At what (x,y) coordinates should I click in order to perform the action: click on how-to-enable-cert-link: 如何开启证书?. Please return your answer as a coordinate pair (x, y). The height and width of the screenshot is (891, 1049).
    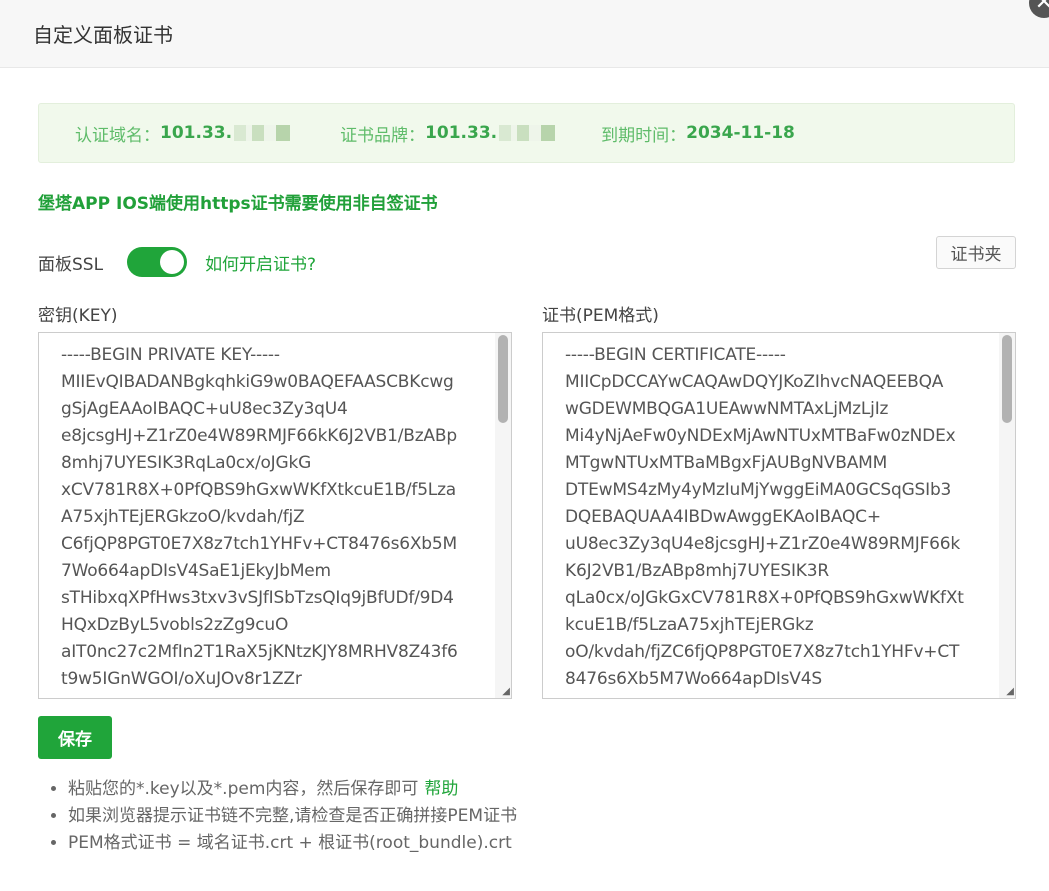
    Looking at the image, I should click on (260, 262).